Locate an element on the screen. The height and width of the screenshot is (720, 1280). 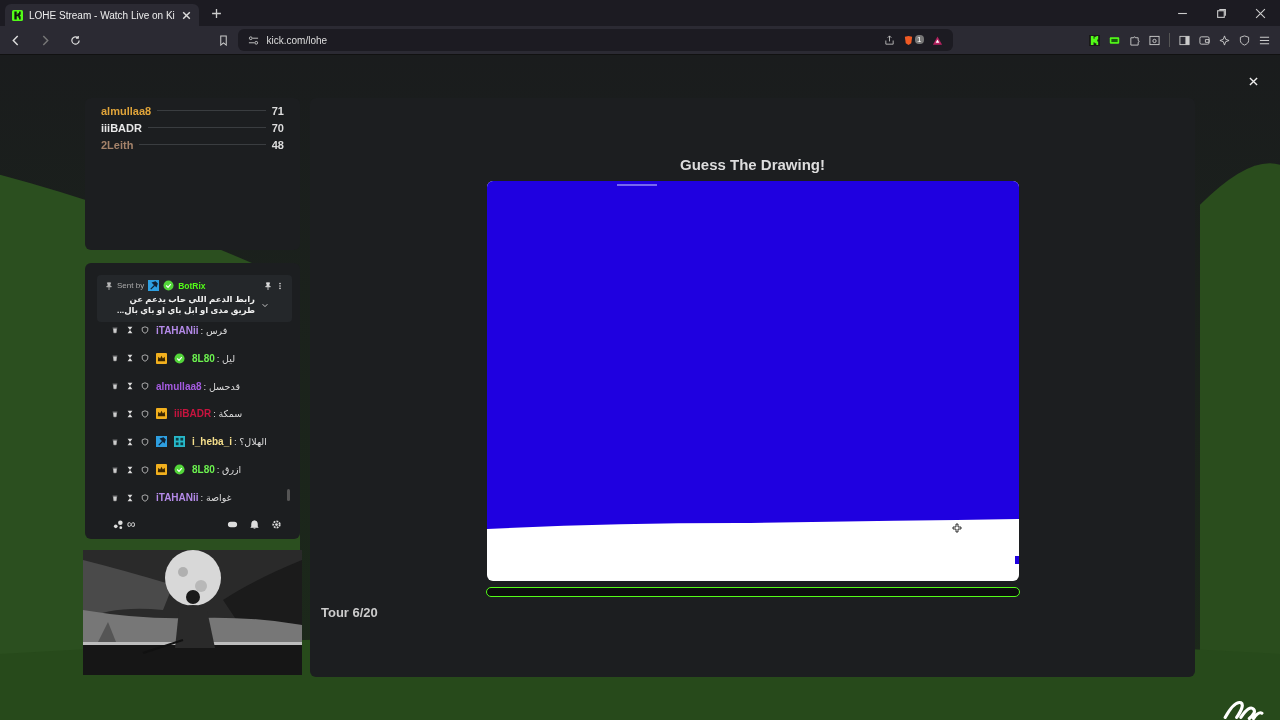
more-icon is located at coordinates (280, 285).